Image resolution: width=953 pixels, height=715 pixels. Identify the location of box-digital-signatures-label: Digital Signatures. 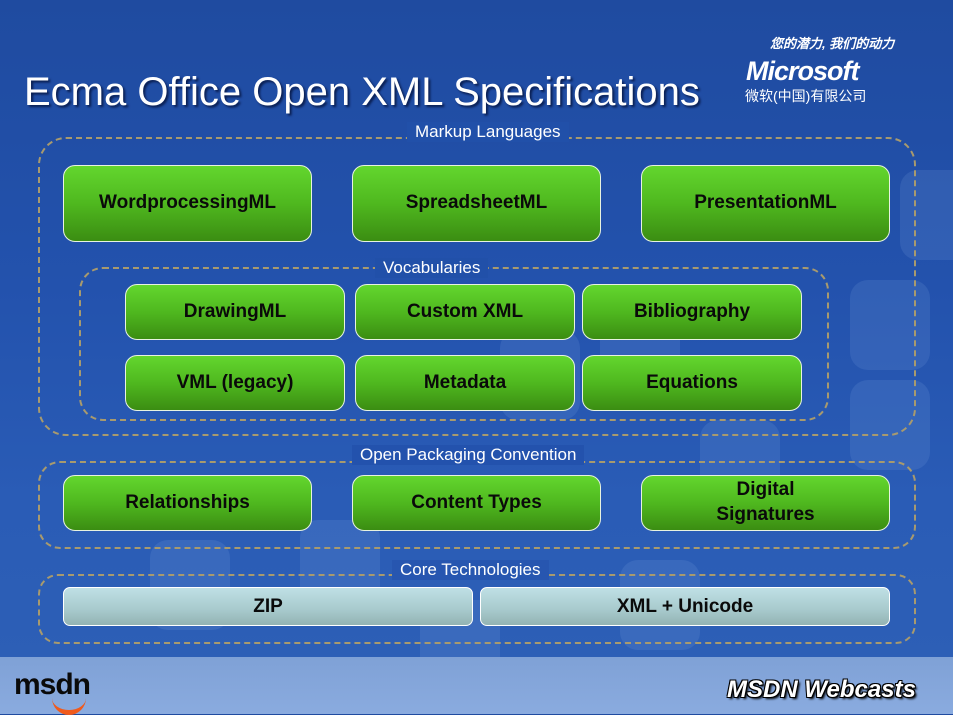
(765, 502).